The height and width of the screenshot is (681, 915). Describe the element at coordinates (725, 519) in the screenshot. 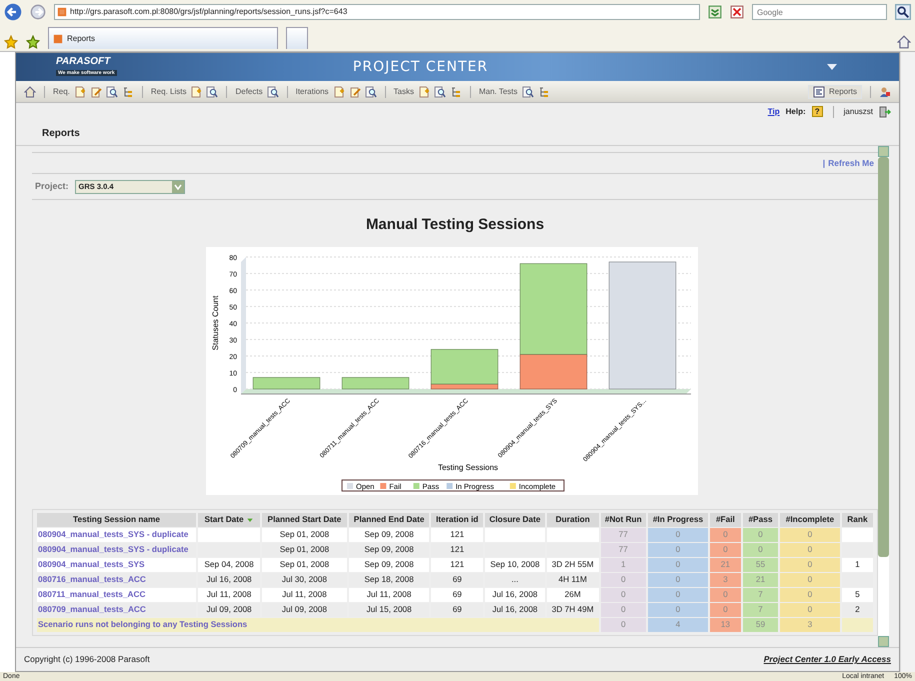

I see `column-header: #Fail` at that location.